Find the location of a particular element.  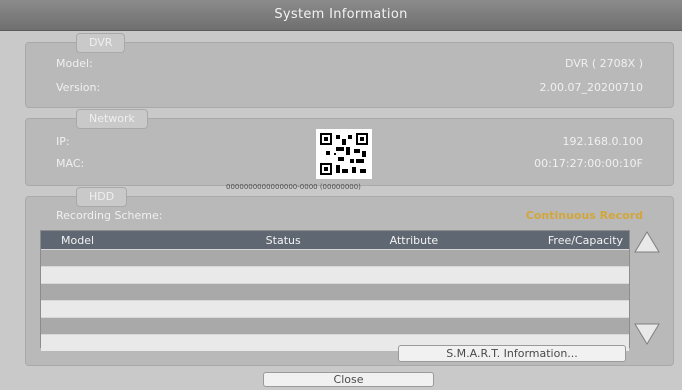

title-bar: System Information is located at coordinates (341, 15).